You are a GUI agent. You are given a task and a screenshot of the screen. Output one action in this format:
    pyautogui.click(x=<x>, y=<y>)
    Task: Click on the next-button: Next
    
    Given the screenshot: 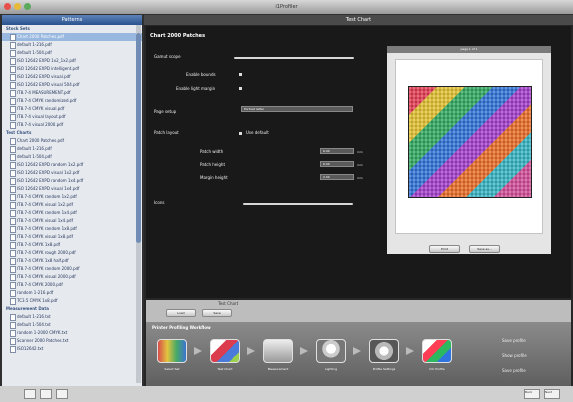 What is the action you would take?
    pyautogui.click(x=552, y=394)
    